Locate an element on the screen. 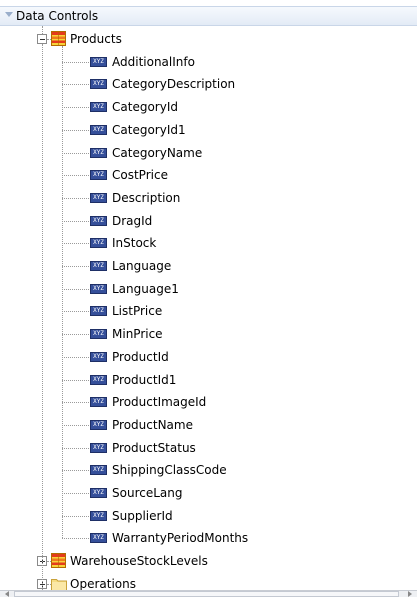  panel-title: Data Controls is located at coordinates (57, 16).